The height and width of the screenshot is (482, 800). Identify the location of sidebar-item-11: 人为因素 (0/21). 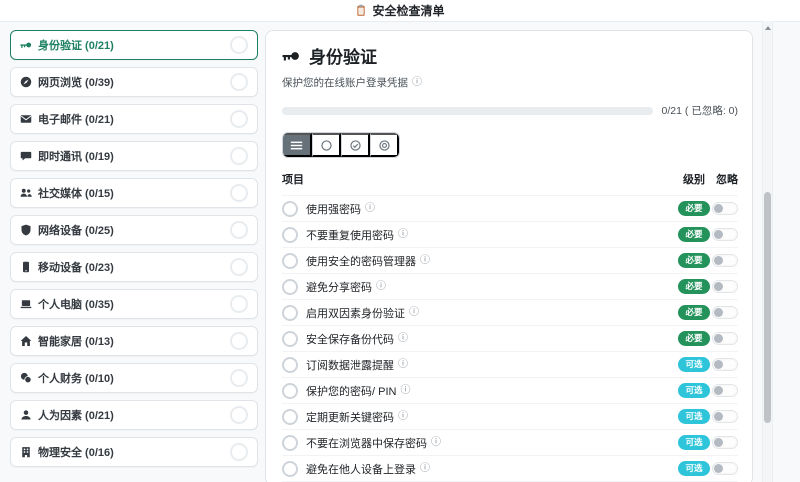
(134, 415).